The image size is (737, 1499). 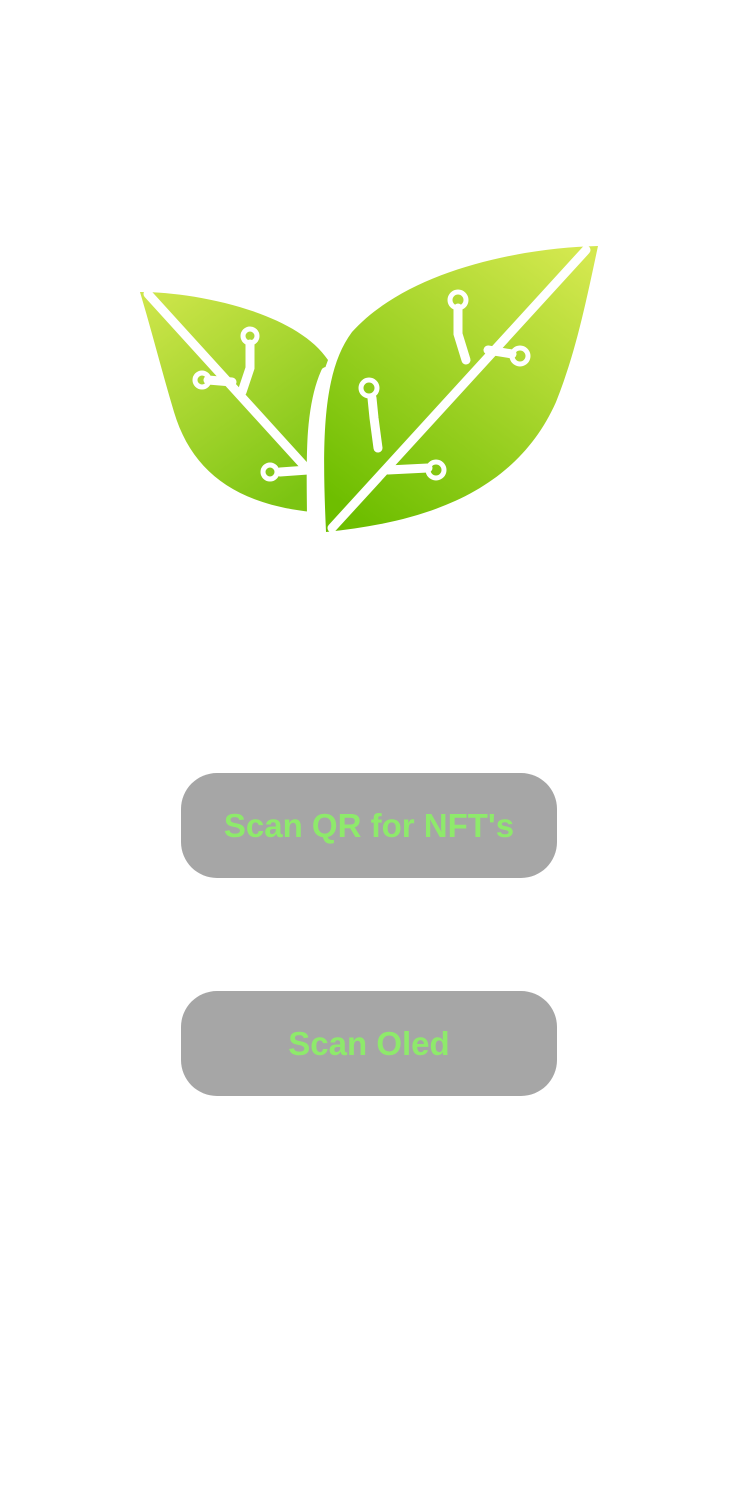 I want to click on leaf-circuit-logo-icon, so click(x=369, y=388).